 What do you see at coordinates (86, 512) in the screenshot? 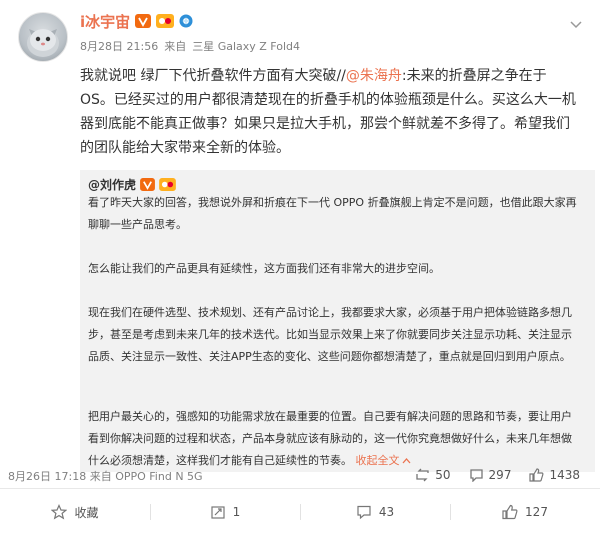
I see `favorite-label: 收藏` at bounding box center [86, 512].